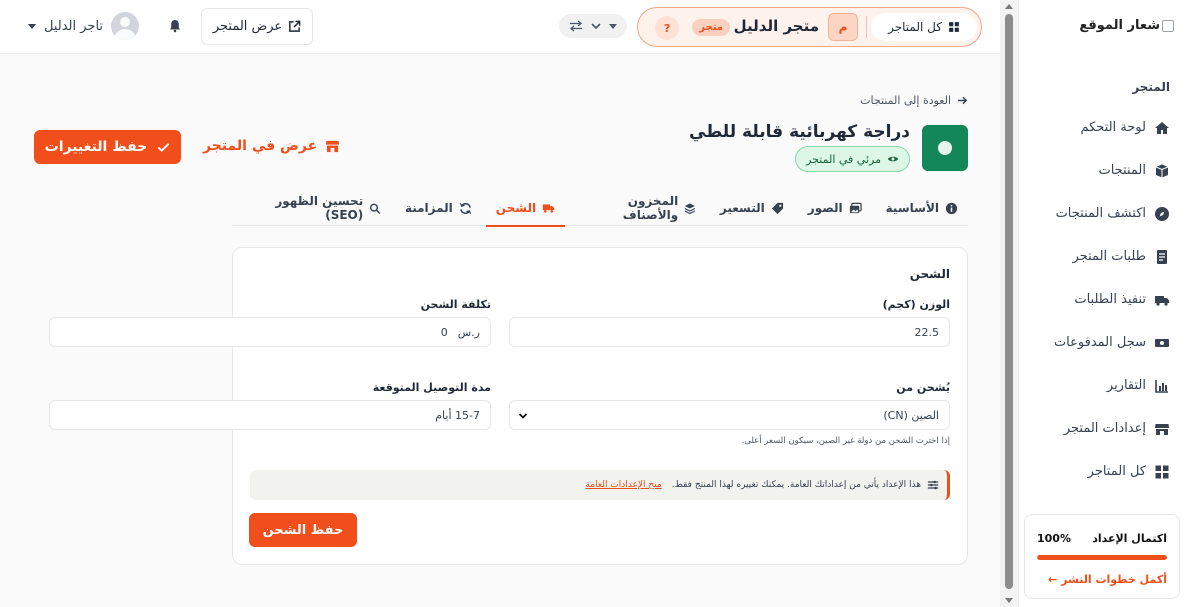 This screenshot has width=1200, height=607. What do you see at coordinates (866, 27) in the screenshot?
I see `divider` at bounding box center [866, 27].